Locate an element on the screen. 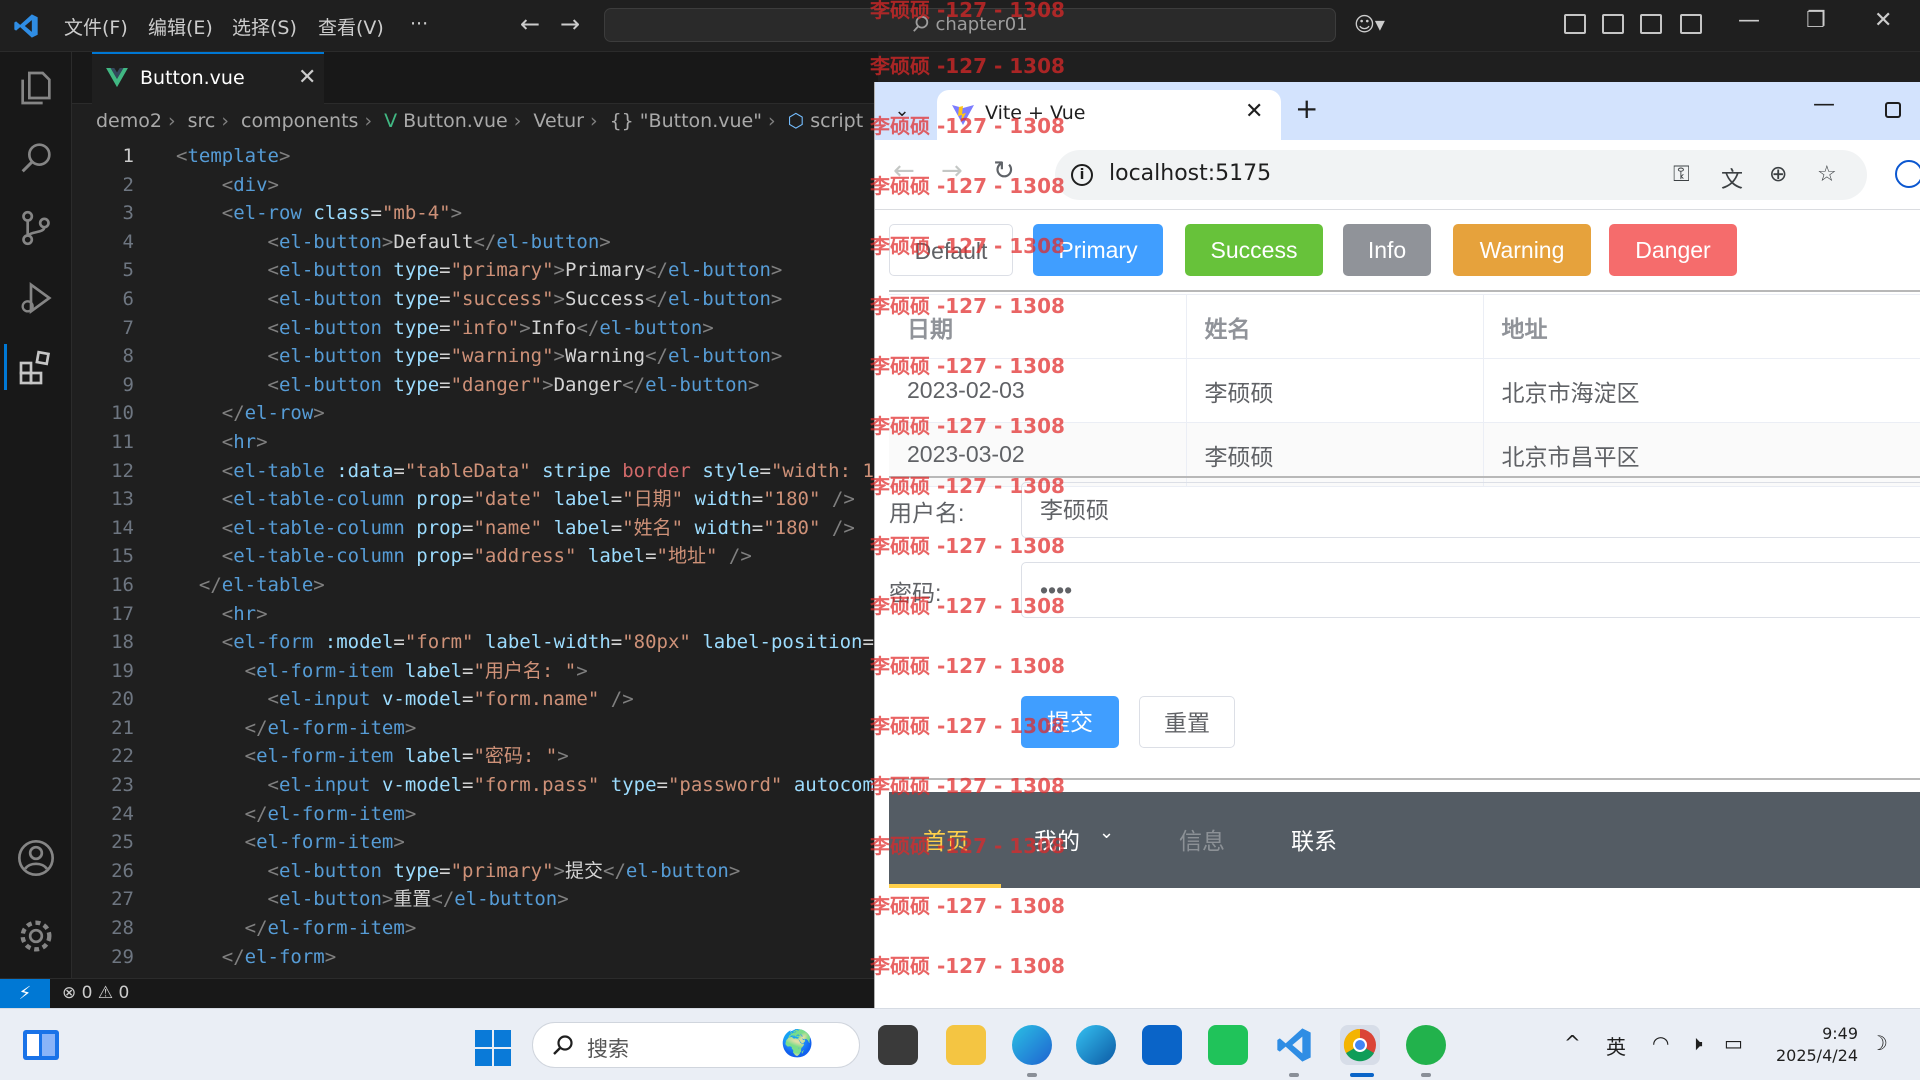 The height and width of the screenshot is (1080, 1920). edge-browser-icon is located at coordinates (1096, 1045).